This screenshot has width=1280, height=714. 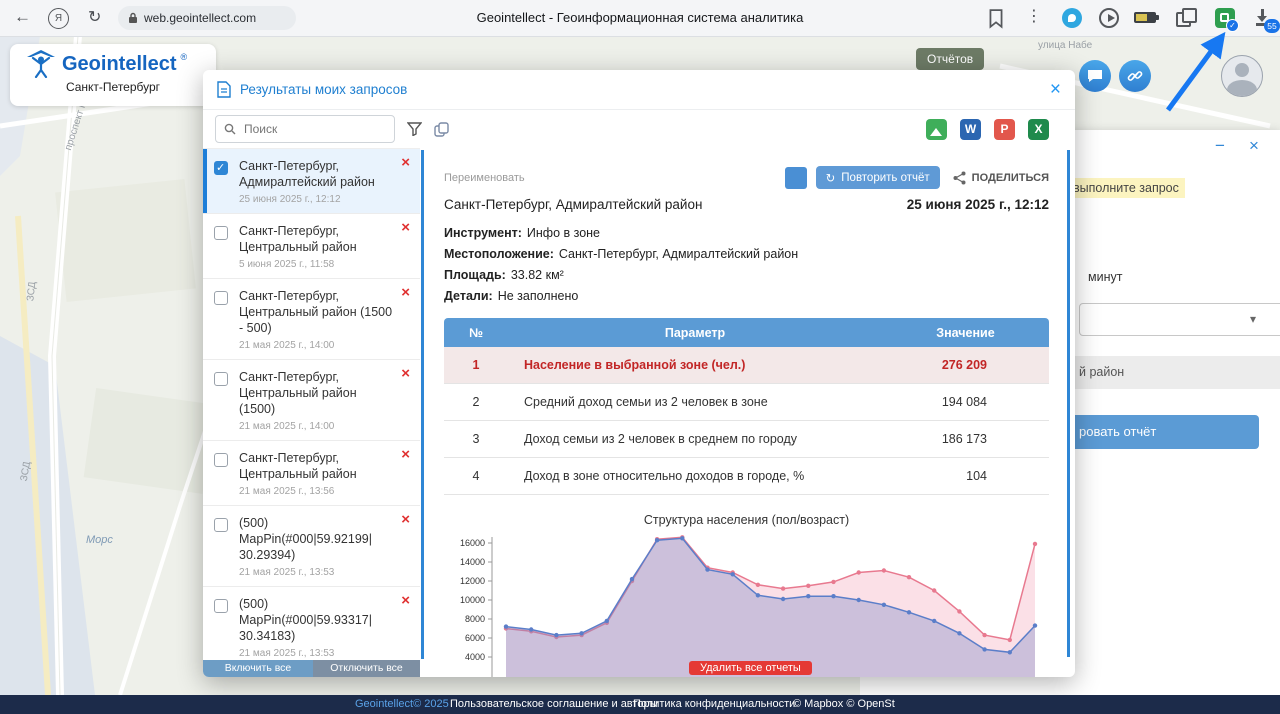 I want to click on cell-num: 4, so click(x=476, y=476).